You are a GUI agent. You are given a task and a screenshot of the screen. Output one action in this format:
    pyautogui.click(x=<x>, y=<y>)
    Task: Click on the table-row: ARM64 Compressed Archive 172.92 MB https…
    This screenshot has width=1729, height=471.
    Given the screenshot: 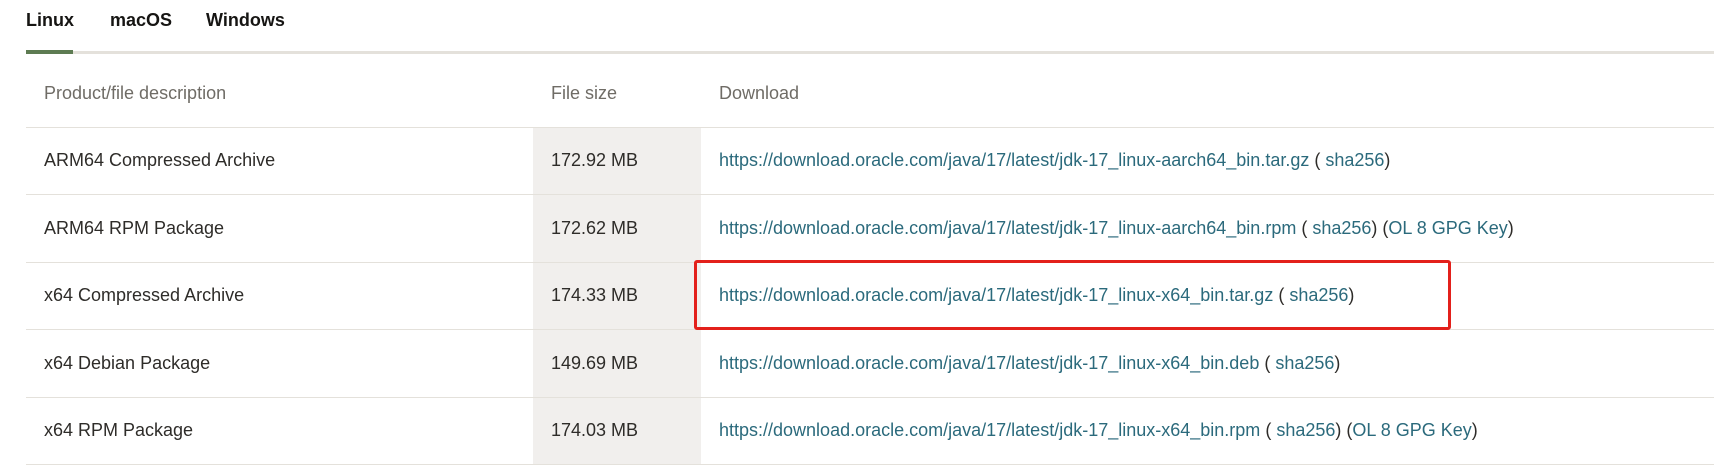 What is the action you would take?
    pyautogui.click(x=870, y=161)
    